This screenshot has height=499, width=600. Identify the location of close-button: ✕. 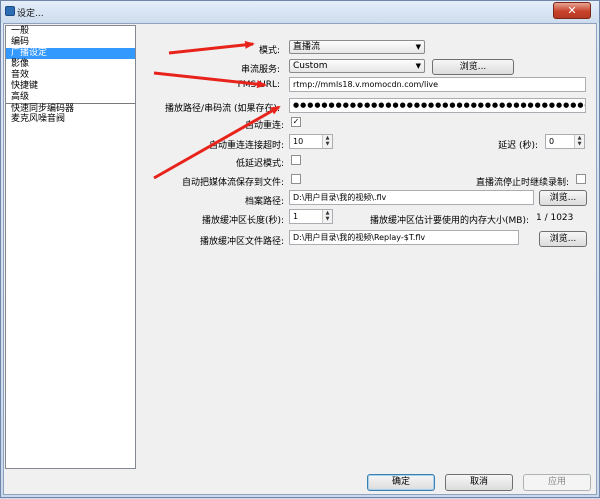
(572, 10).